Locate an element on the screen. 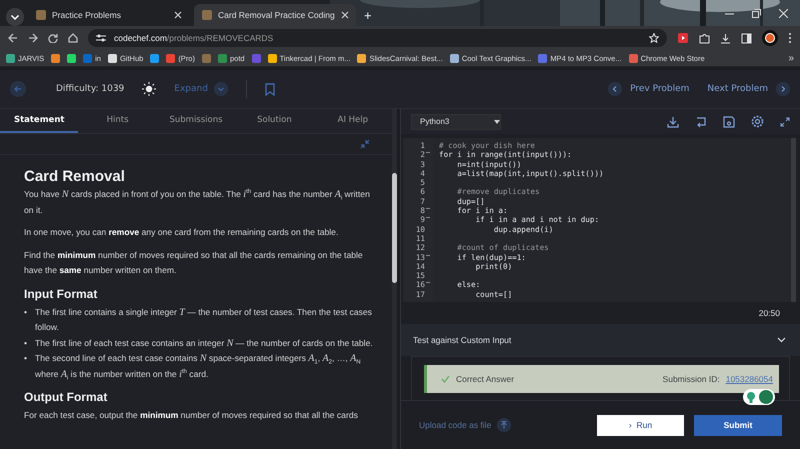 Image resolution: width=800 pixels, height=449 pixels. site-settings-icon is located at coordinates (101, 38).